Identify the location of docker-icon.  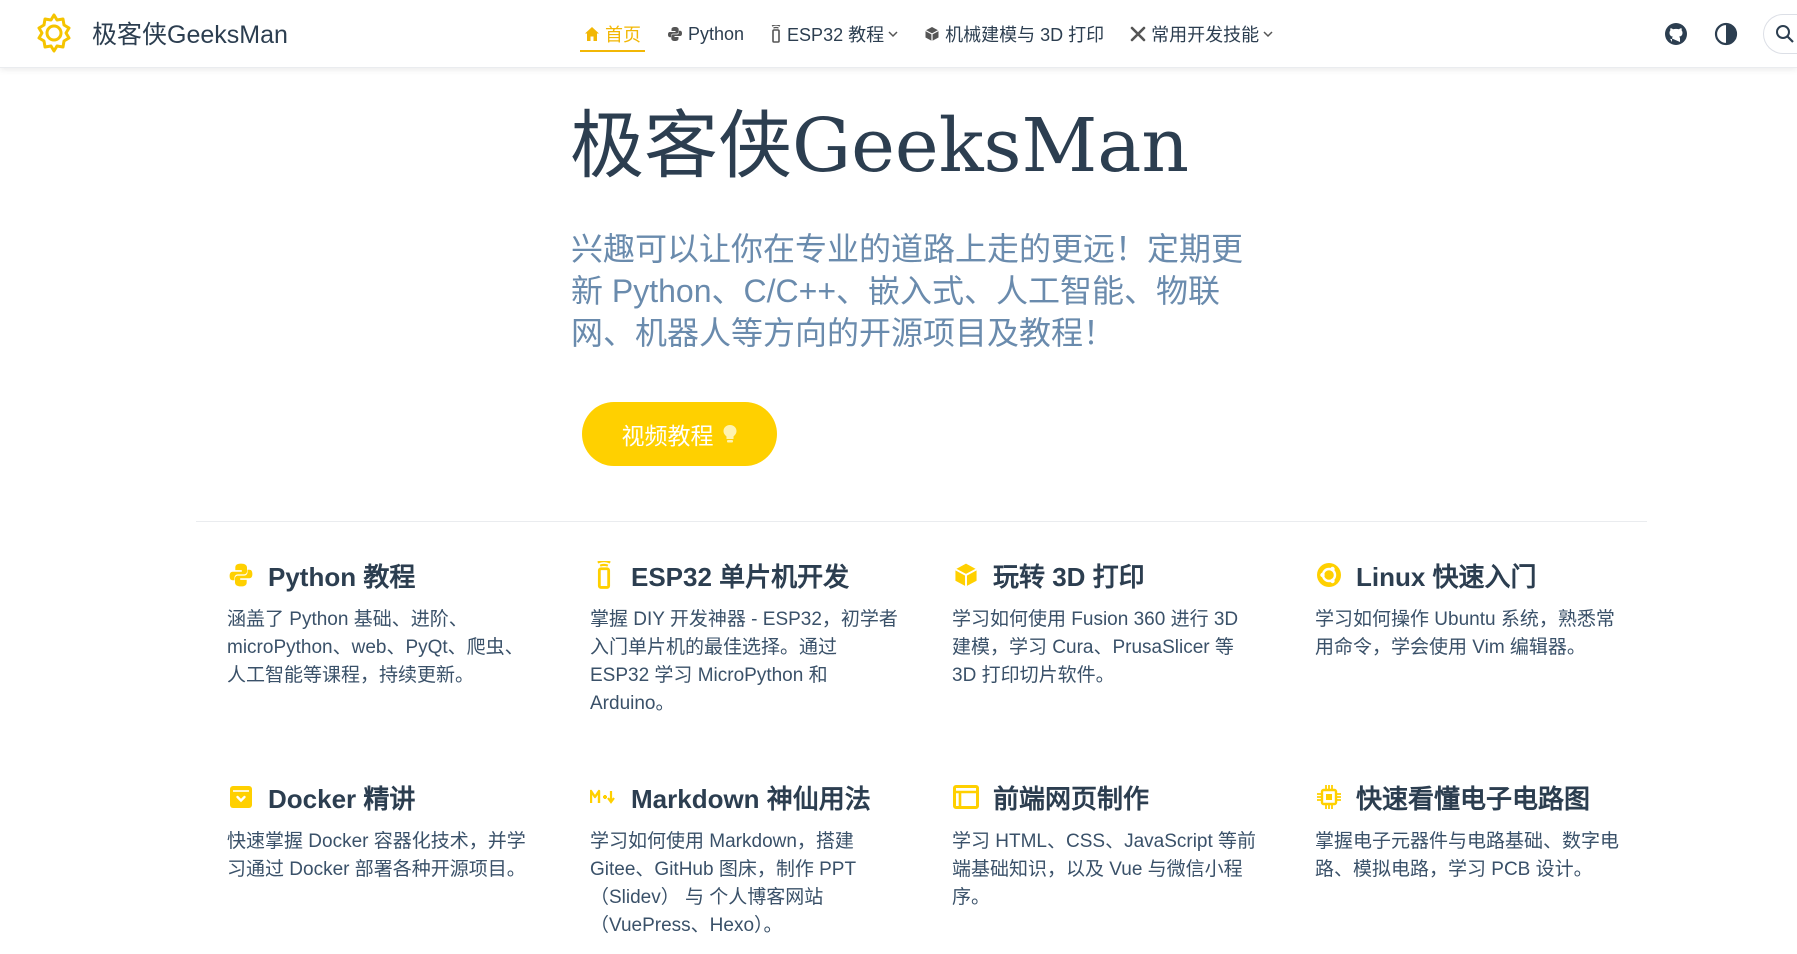
(241, 797).